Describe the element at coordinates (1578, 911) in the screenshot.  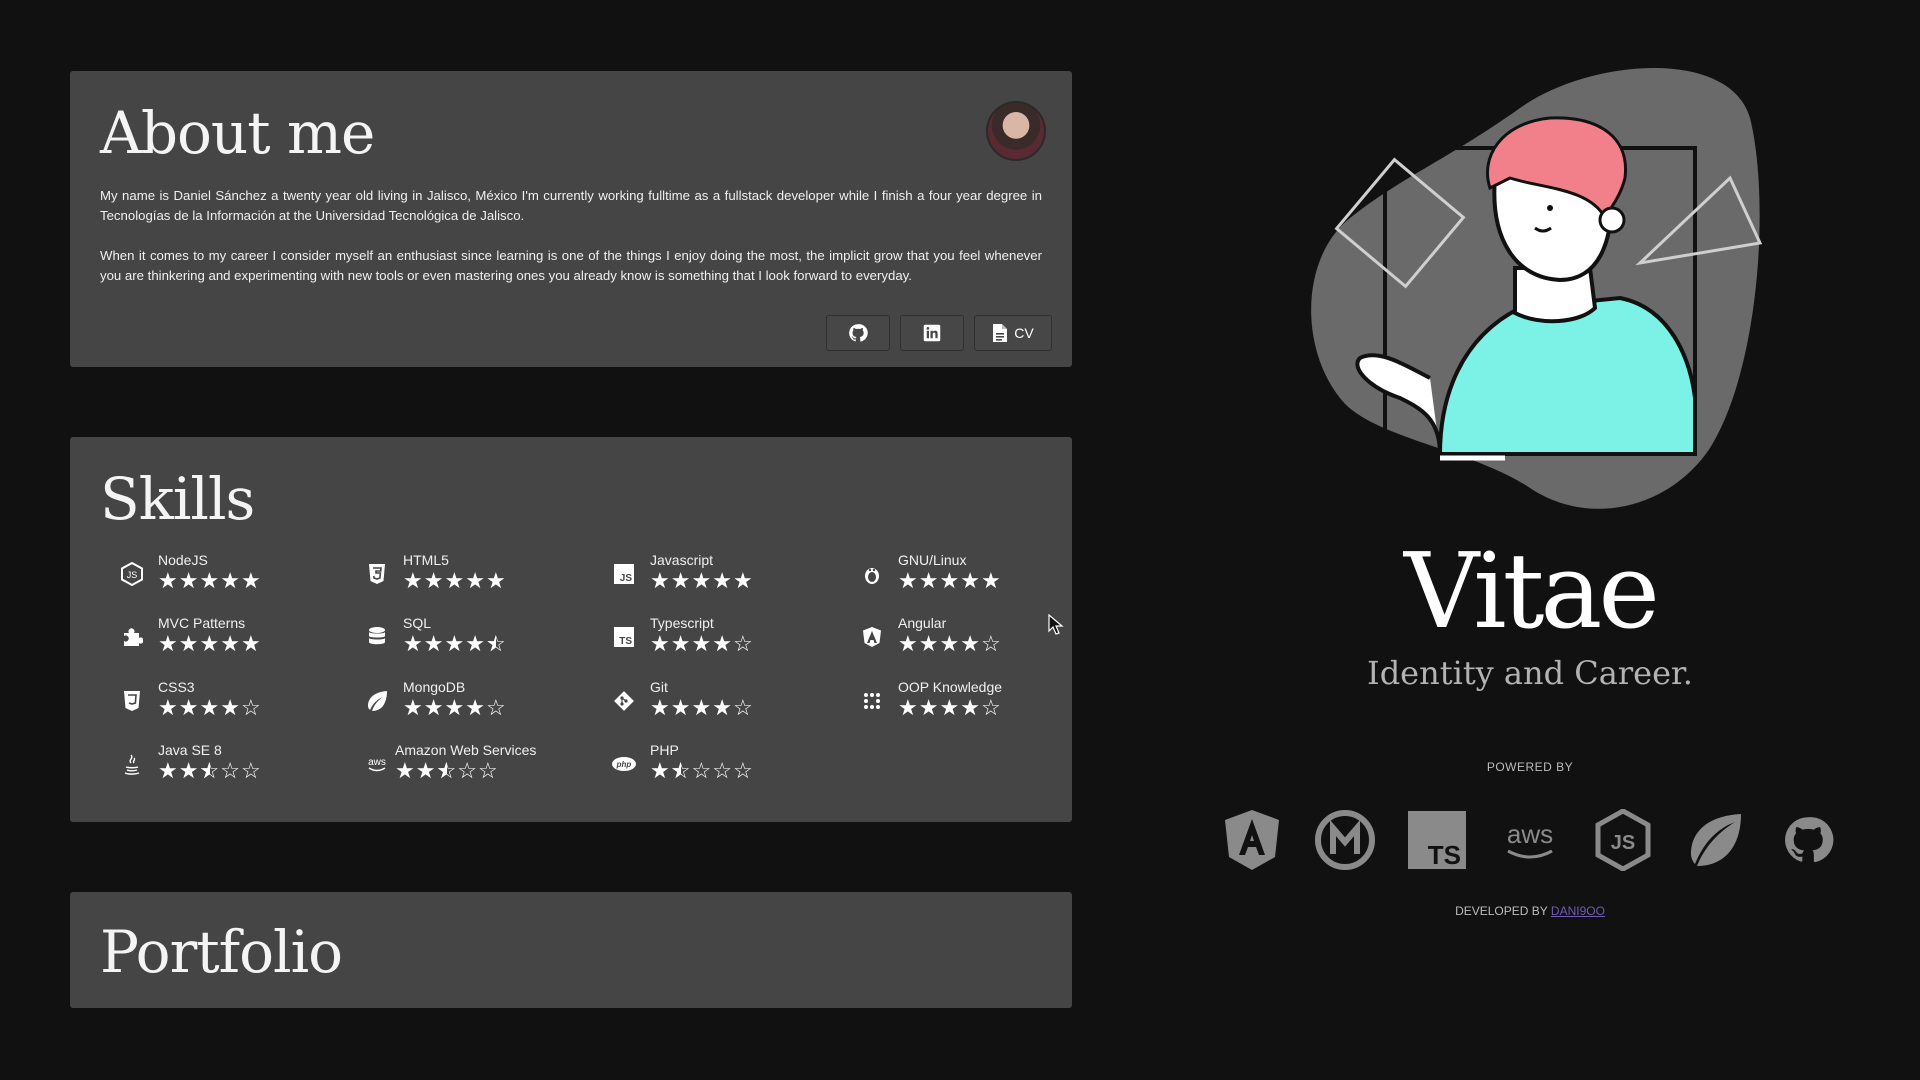
I see `developer-link: DANI9OO` at that location.